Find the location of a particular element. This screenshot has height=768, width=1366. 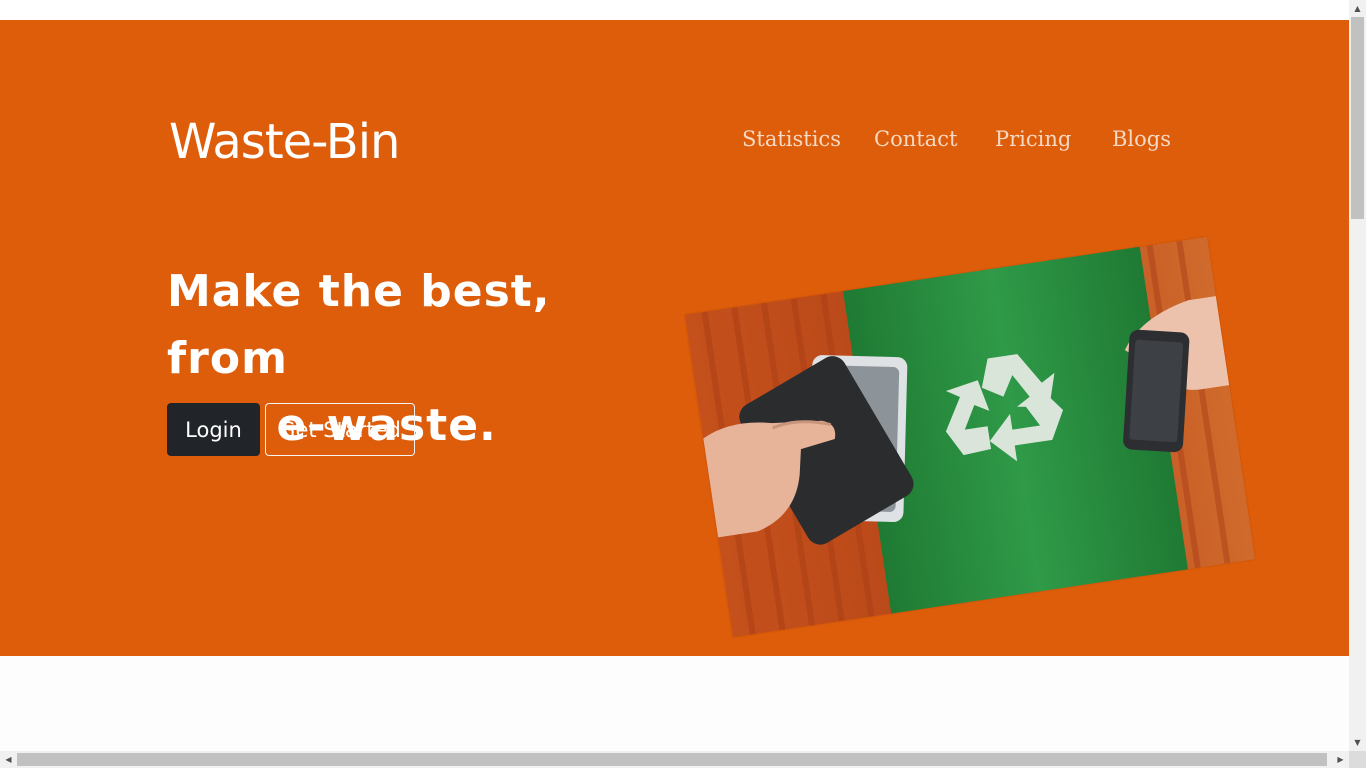

scroll-up-arrow-icon: ▲ is located at coordinates (1357, 8).